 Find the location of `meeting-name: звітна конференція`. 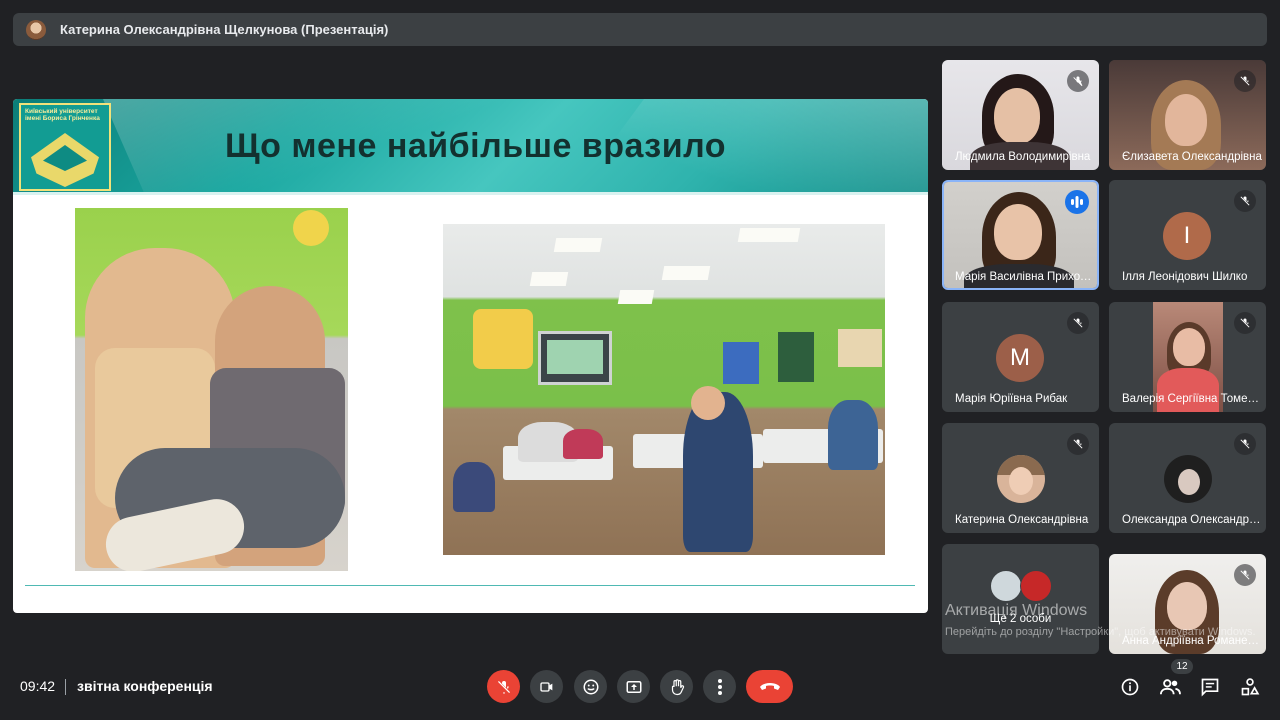

meeting-name: звітна конференція is located at coordinates (145, 686).